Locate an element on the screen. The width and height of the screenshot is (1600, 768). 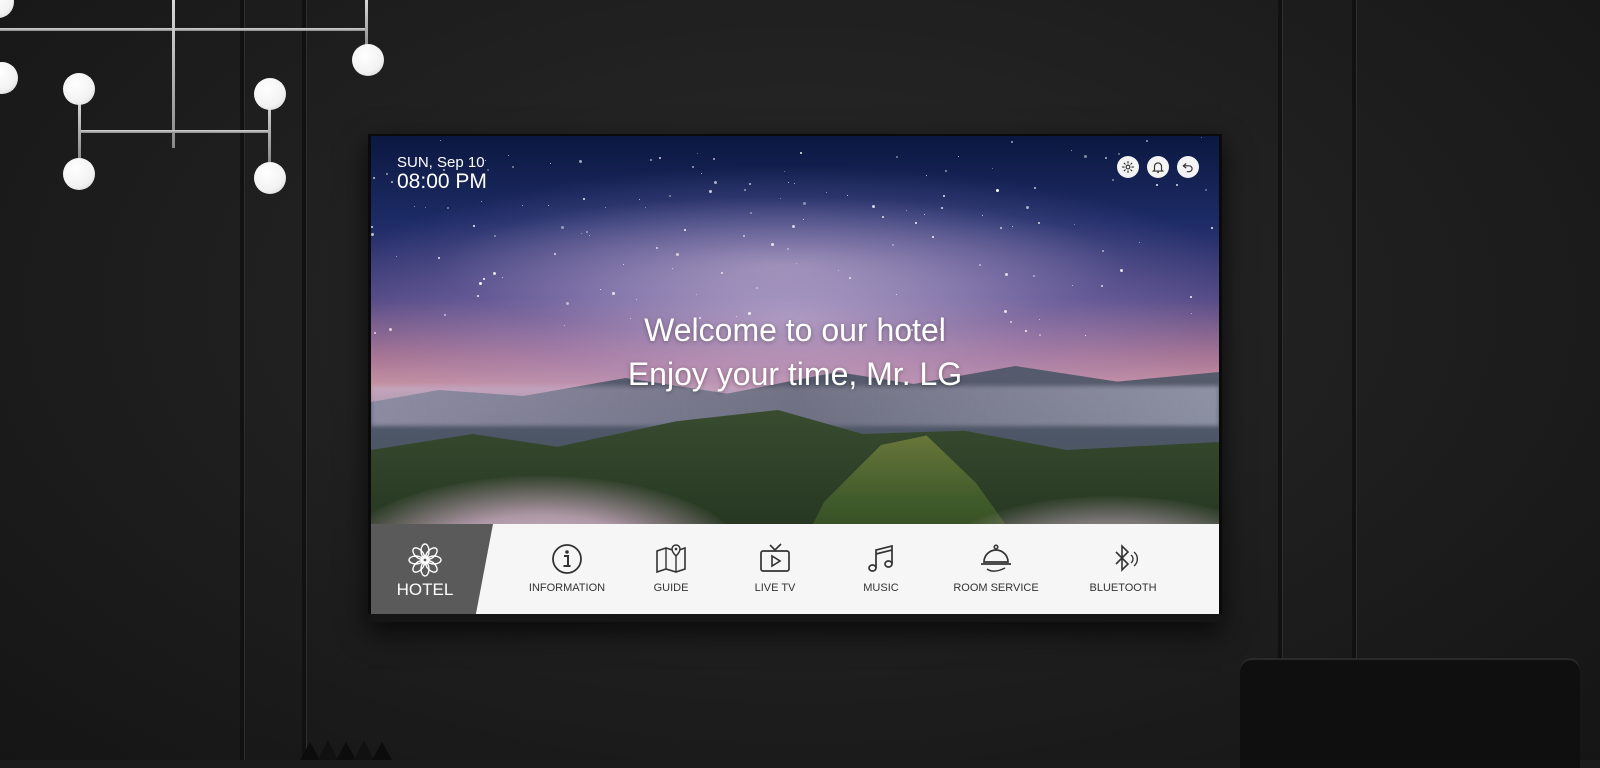
bell-icon is located at coordinates (1158, 168).